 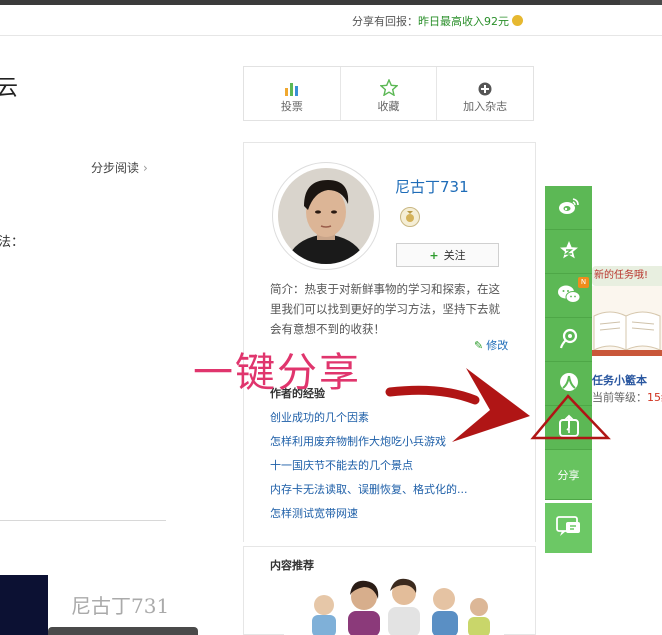 What do you see at coordinates (9, 88) in the screenshot?
I see `article-title-fragment: 云` at bounding box center [9, 88].